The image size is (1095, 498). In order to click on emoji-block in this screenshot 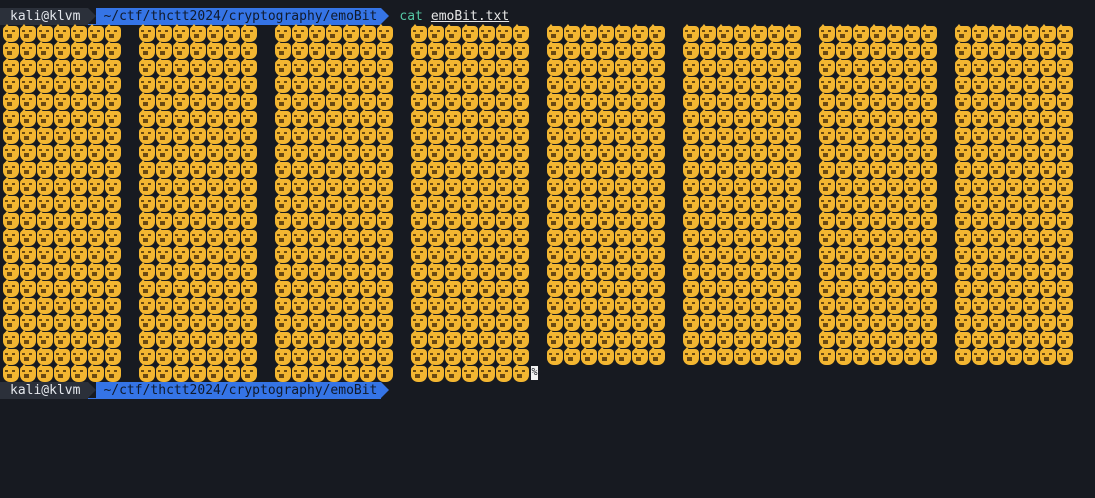, I will do `click(62, 203)`.